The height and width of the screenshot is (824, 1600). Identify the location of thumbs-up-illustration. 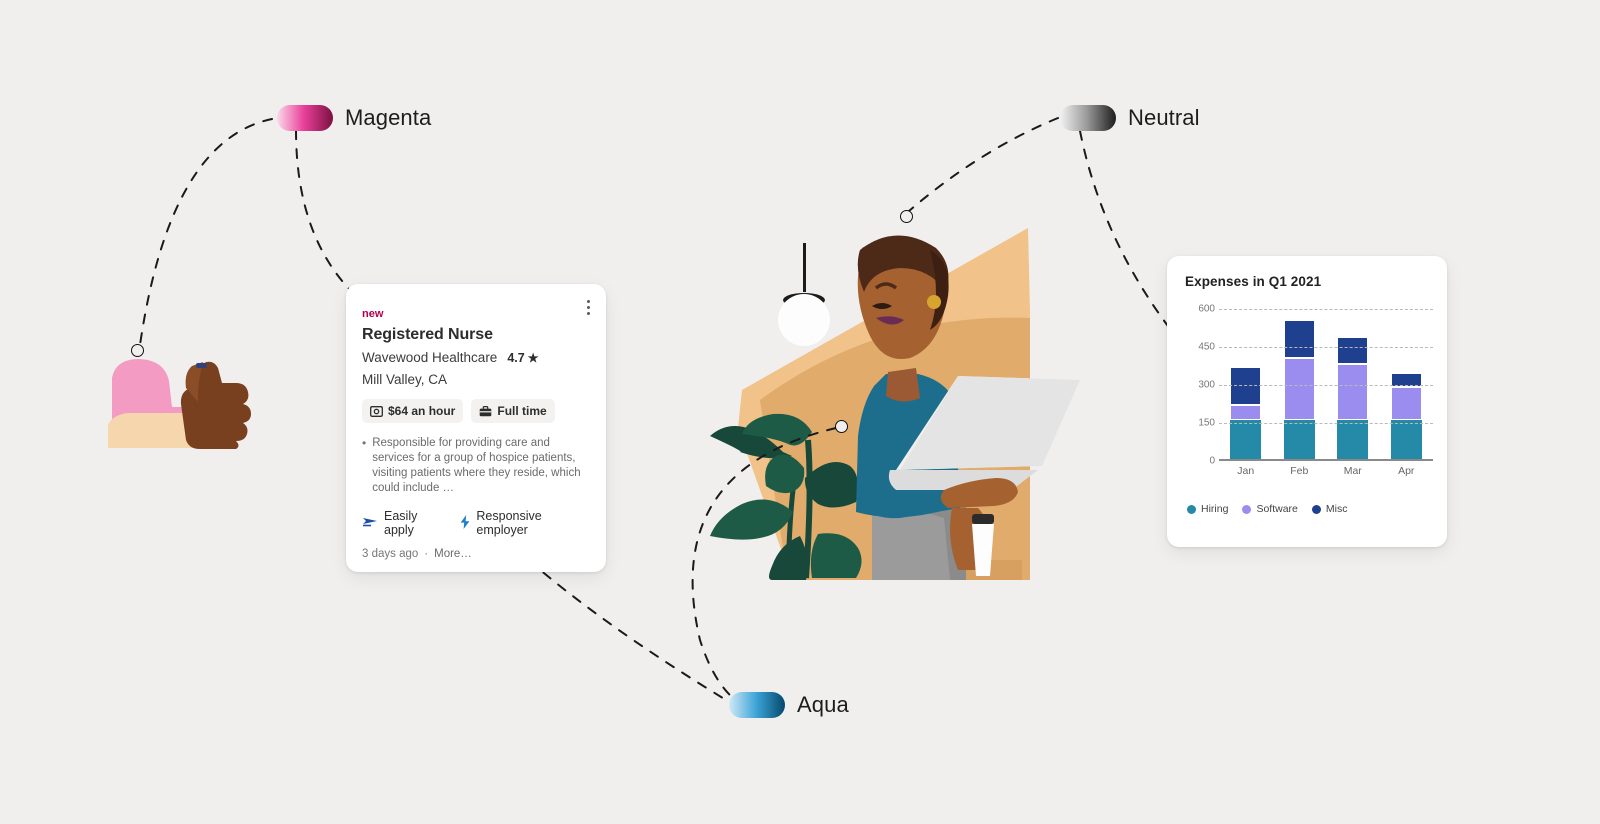
(179, 404).